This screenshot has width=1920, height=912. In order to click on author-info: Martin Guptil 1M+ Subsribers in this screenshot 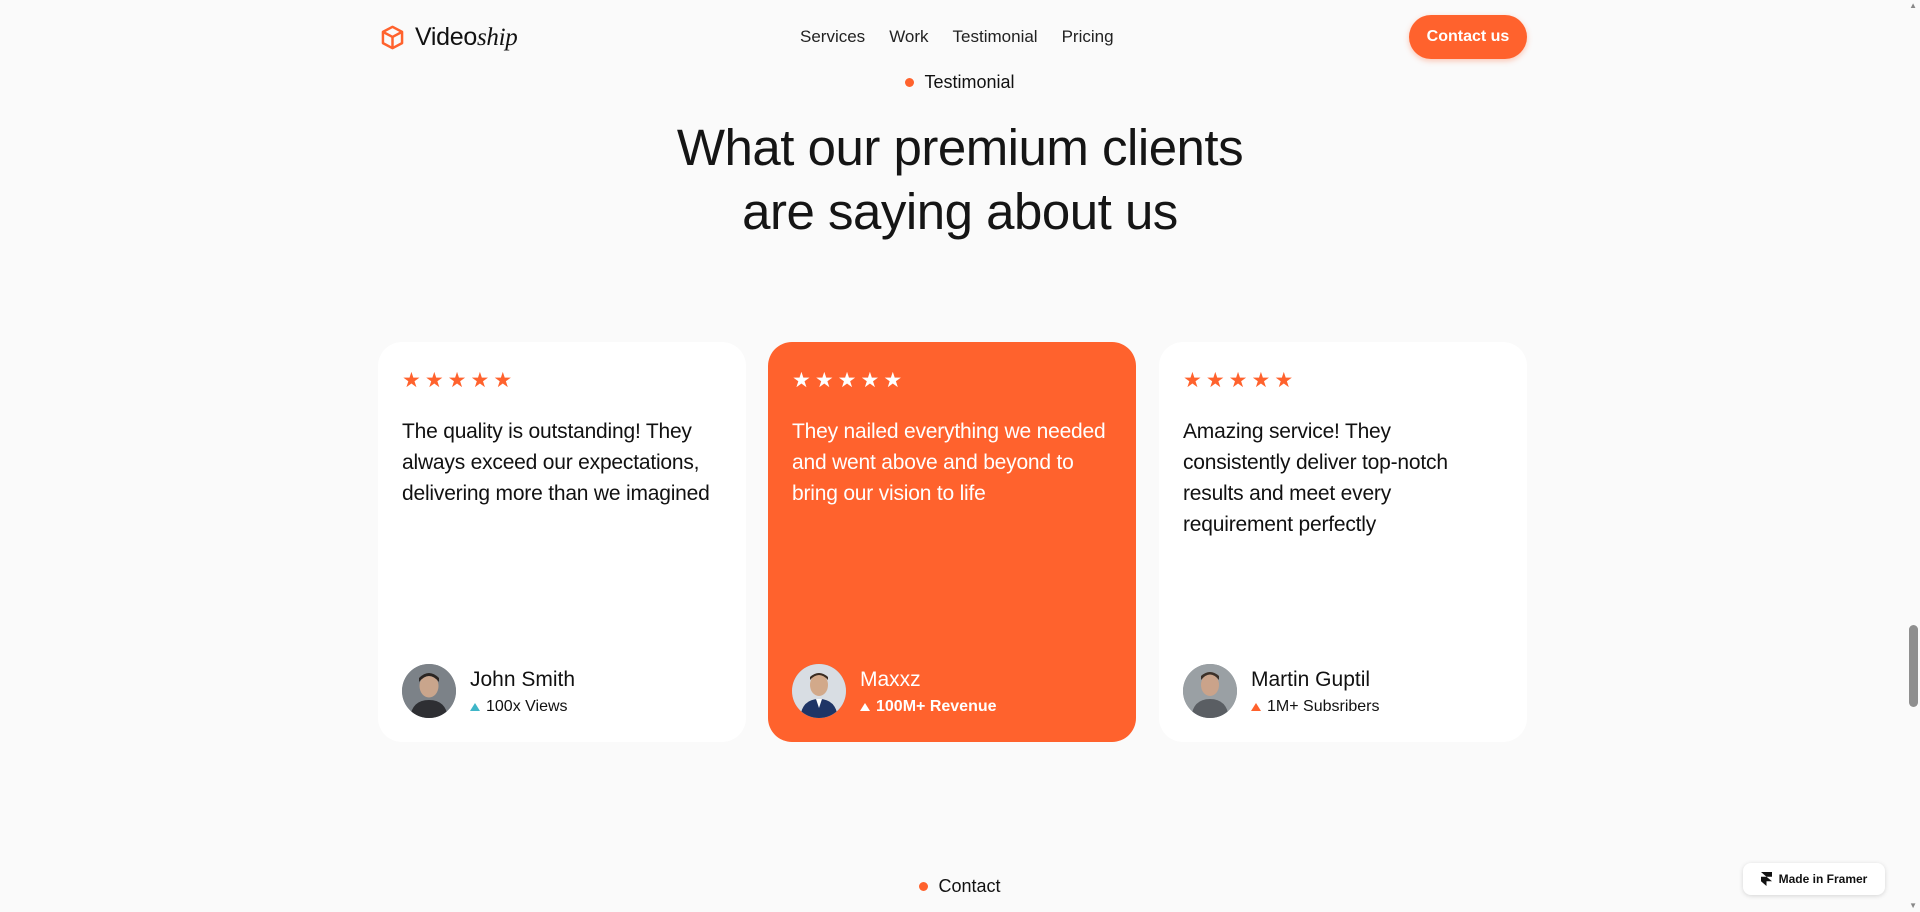, I will do `click(1315, 691)`.